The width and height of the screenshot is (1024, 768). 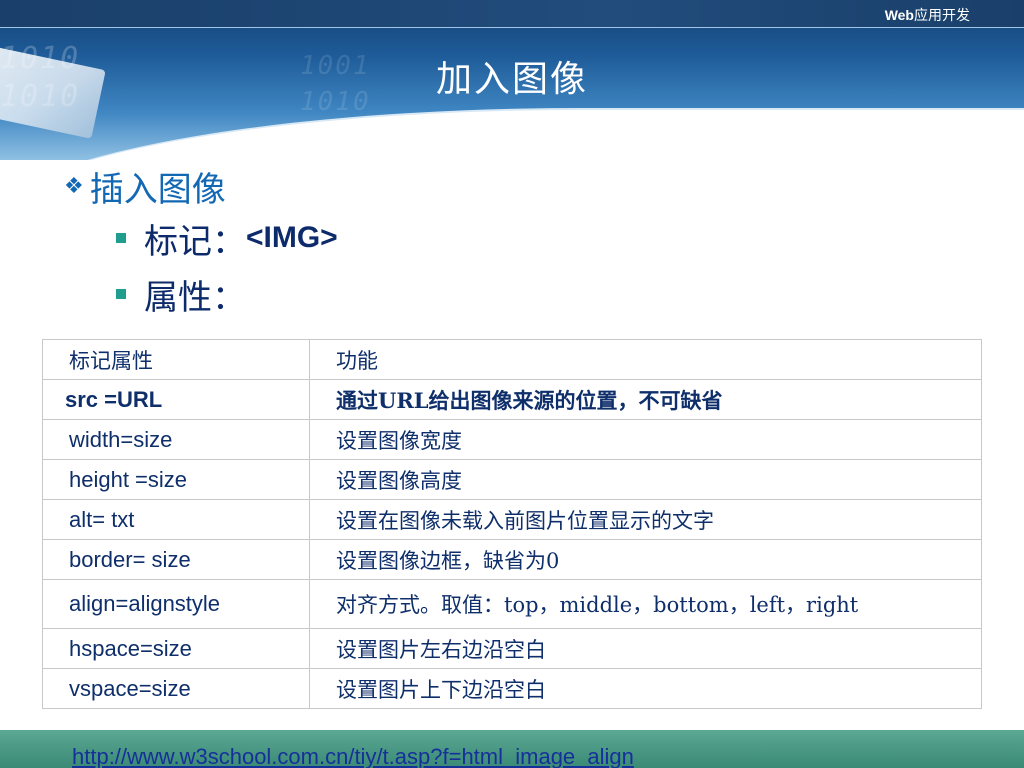 I want to click on table-cell-function: 设置在图像未载入前图片位置显示的文字, so click(x=645, y=519).